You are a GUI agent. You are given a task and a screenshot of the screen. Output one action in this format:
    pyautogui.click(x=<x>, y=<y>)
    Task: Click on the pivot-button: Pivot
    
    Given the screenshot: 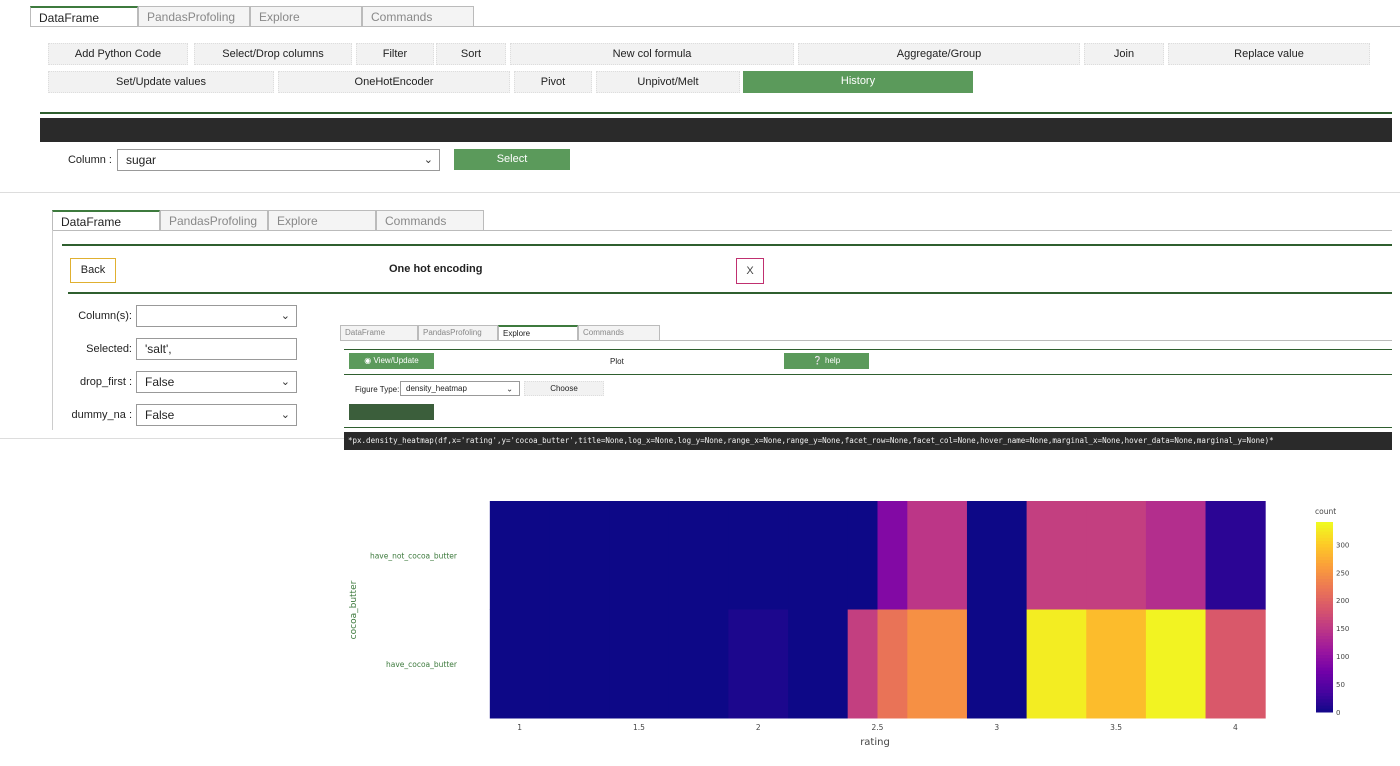 What is the action you would take?
    pyautogui.click(x=553, y=82)
    